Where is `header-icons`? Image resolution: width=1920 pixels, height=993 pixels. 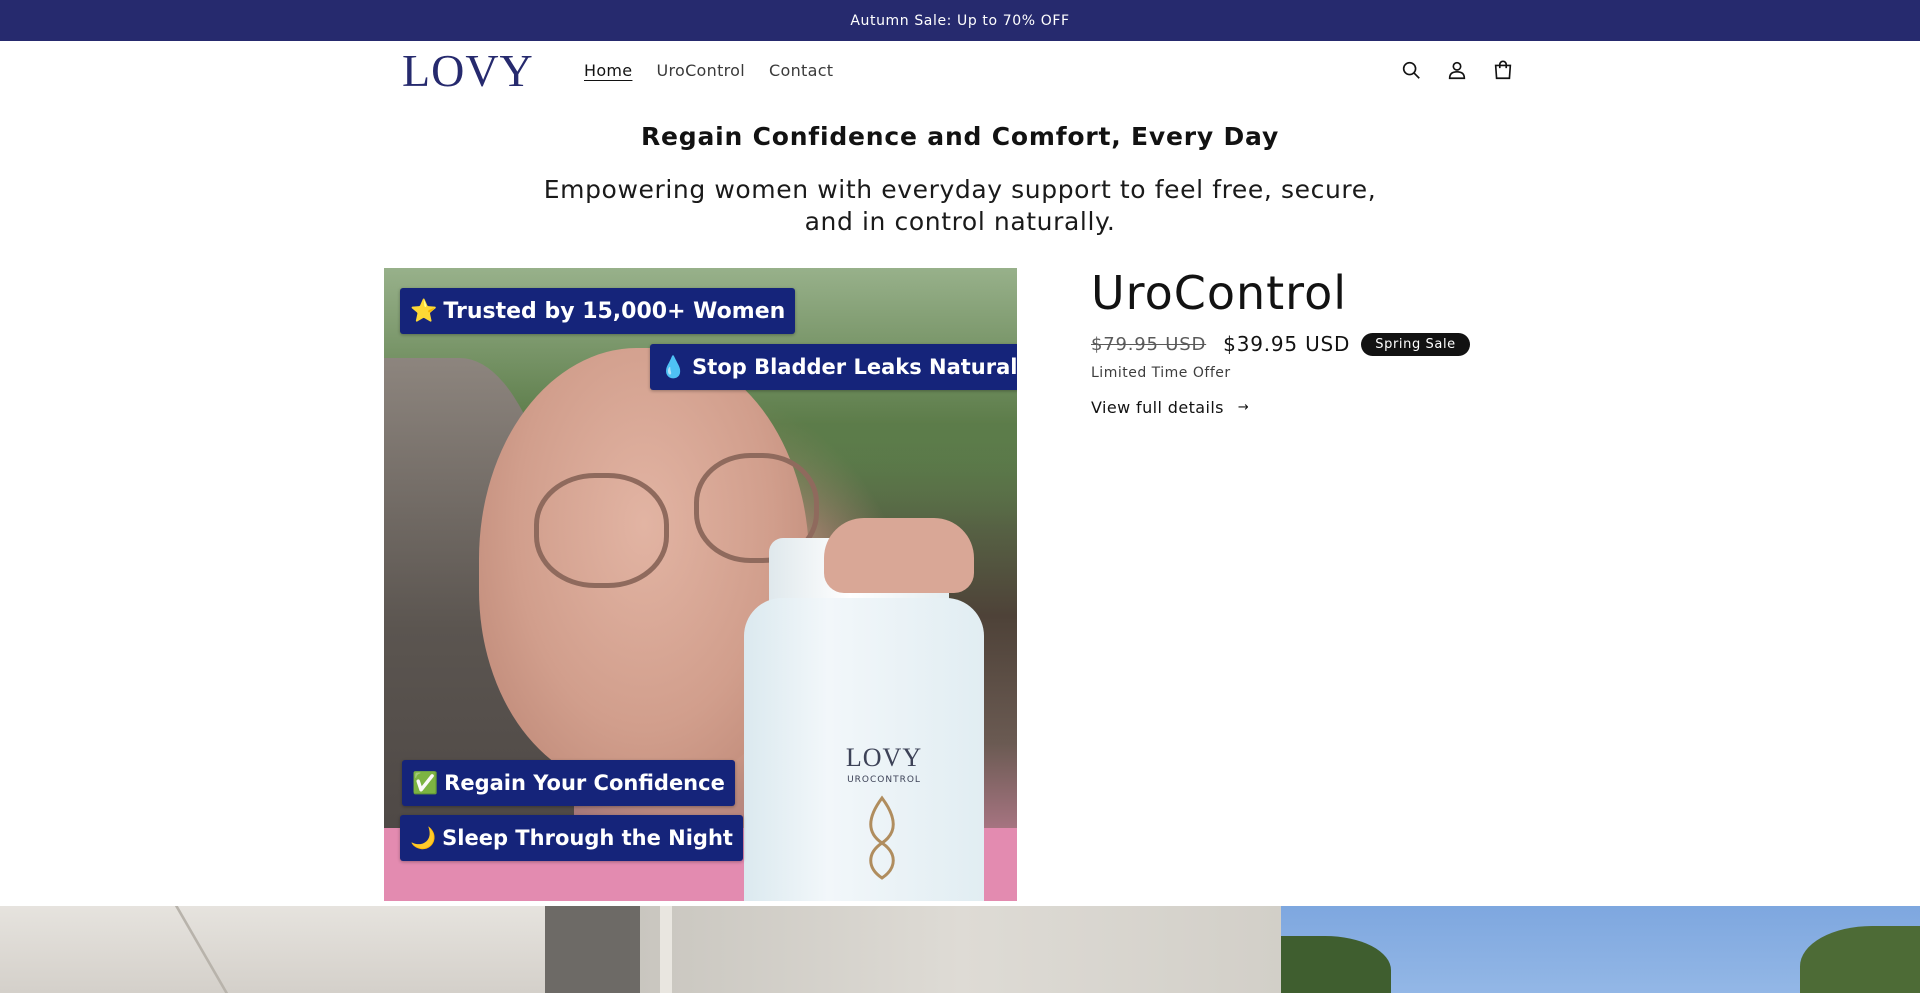 header-icons is located at coordinates (1457, 70).